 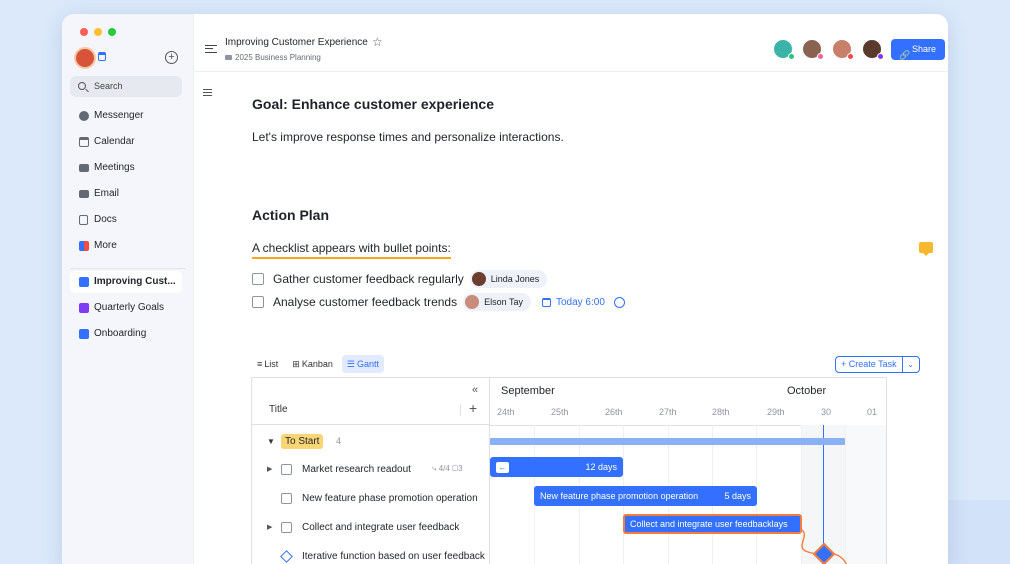 I want to click on day-label: 01, so click(x=872, y=412).